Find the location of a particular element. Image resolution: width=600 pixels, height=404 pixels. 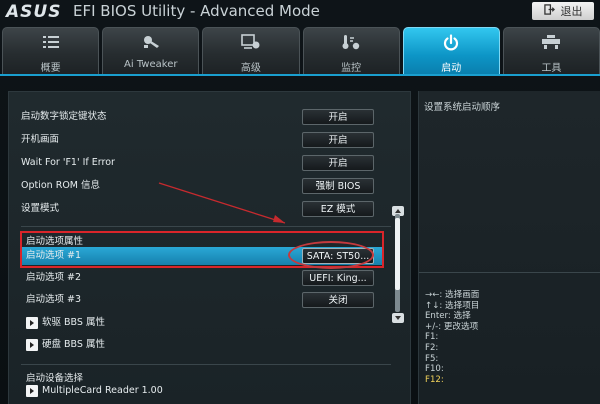

submenu-label: 硬盘 BBS 属性 is located at coordinates (73, 344).